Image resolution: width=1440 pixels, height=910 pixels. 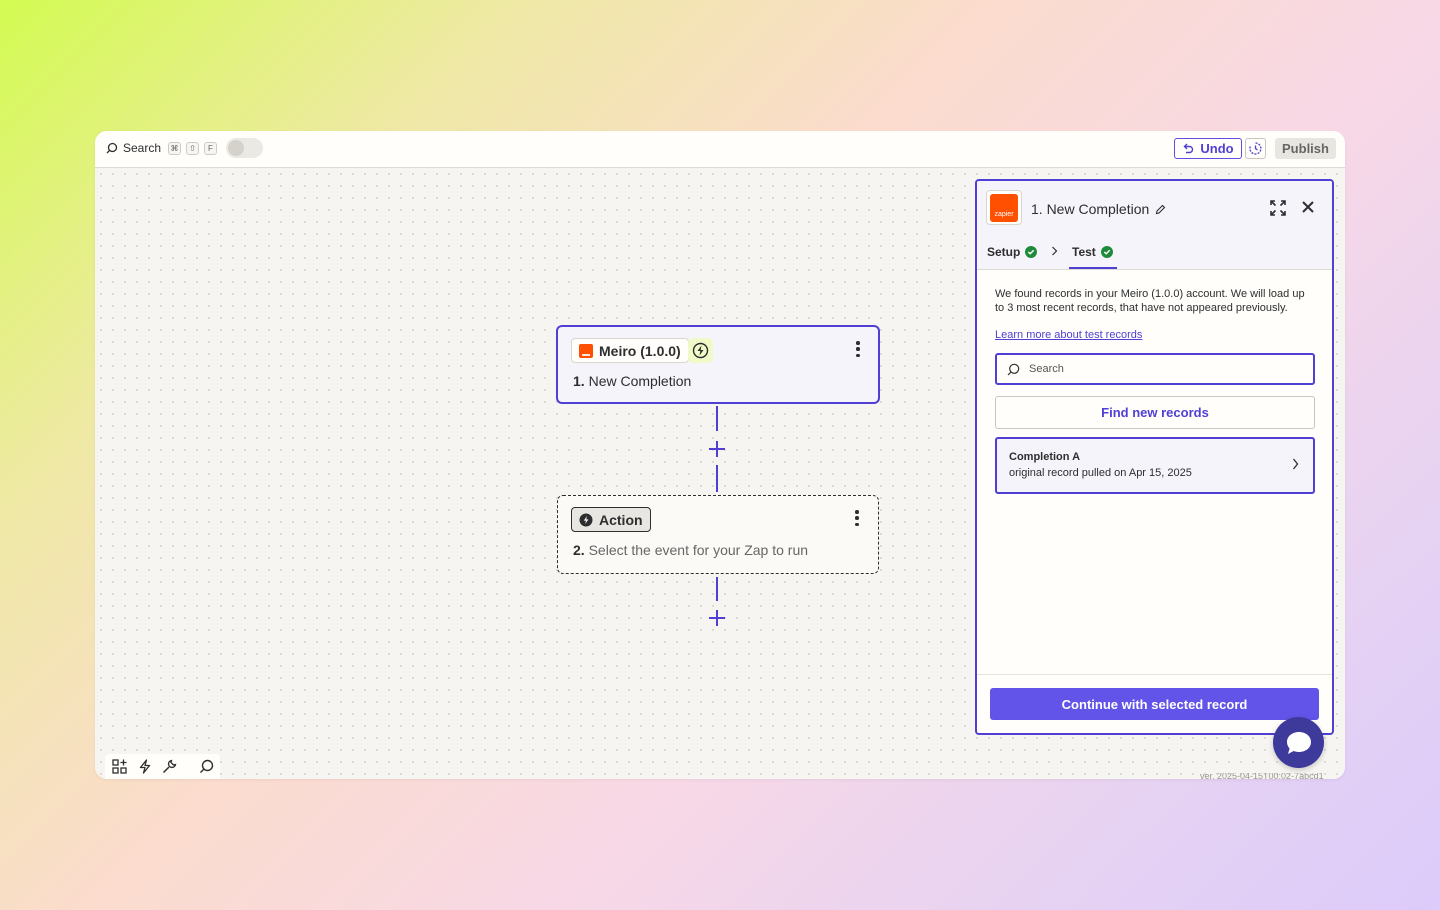 What do you see at coordinates (1305, 148) in the screenshot?
I see `publish-button: Publish` at bounding box center [1305, 148].